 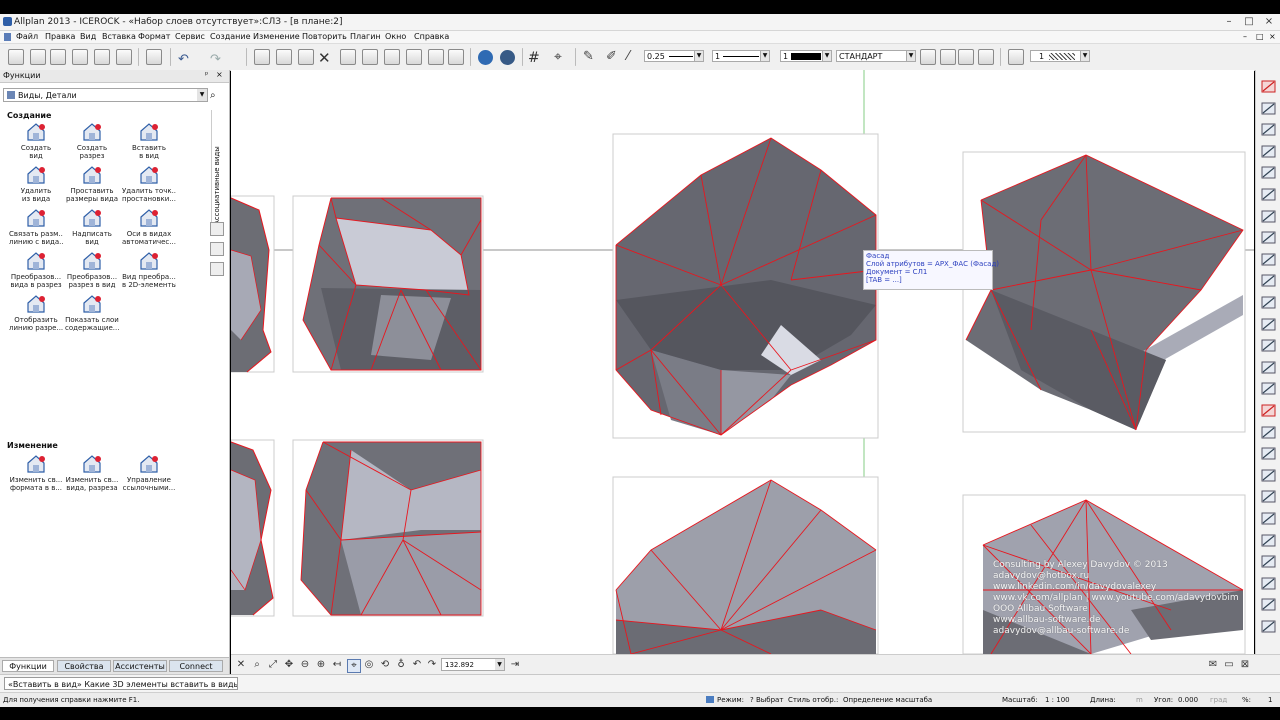 What do you see at coordinates (102, 57) in the screenshot?
I see `save-icon` at bounding box center [102, 57].